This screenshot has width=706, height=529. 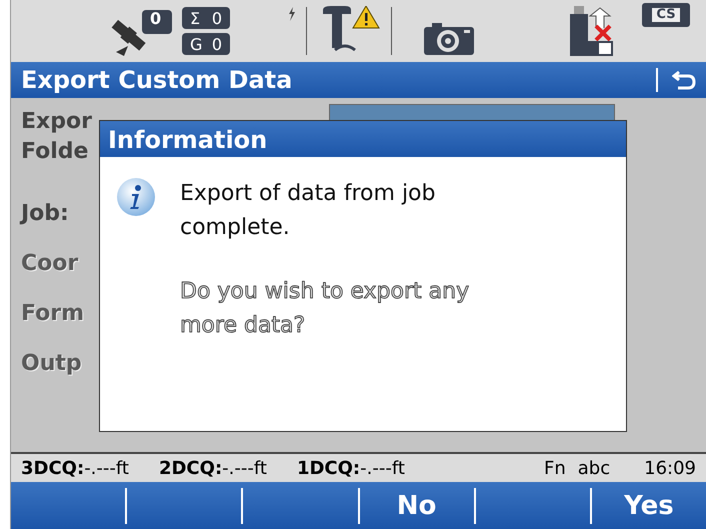 I want to click on input-mode: Fn, so click(x=555, y=468).